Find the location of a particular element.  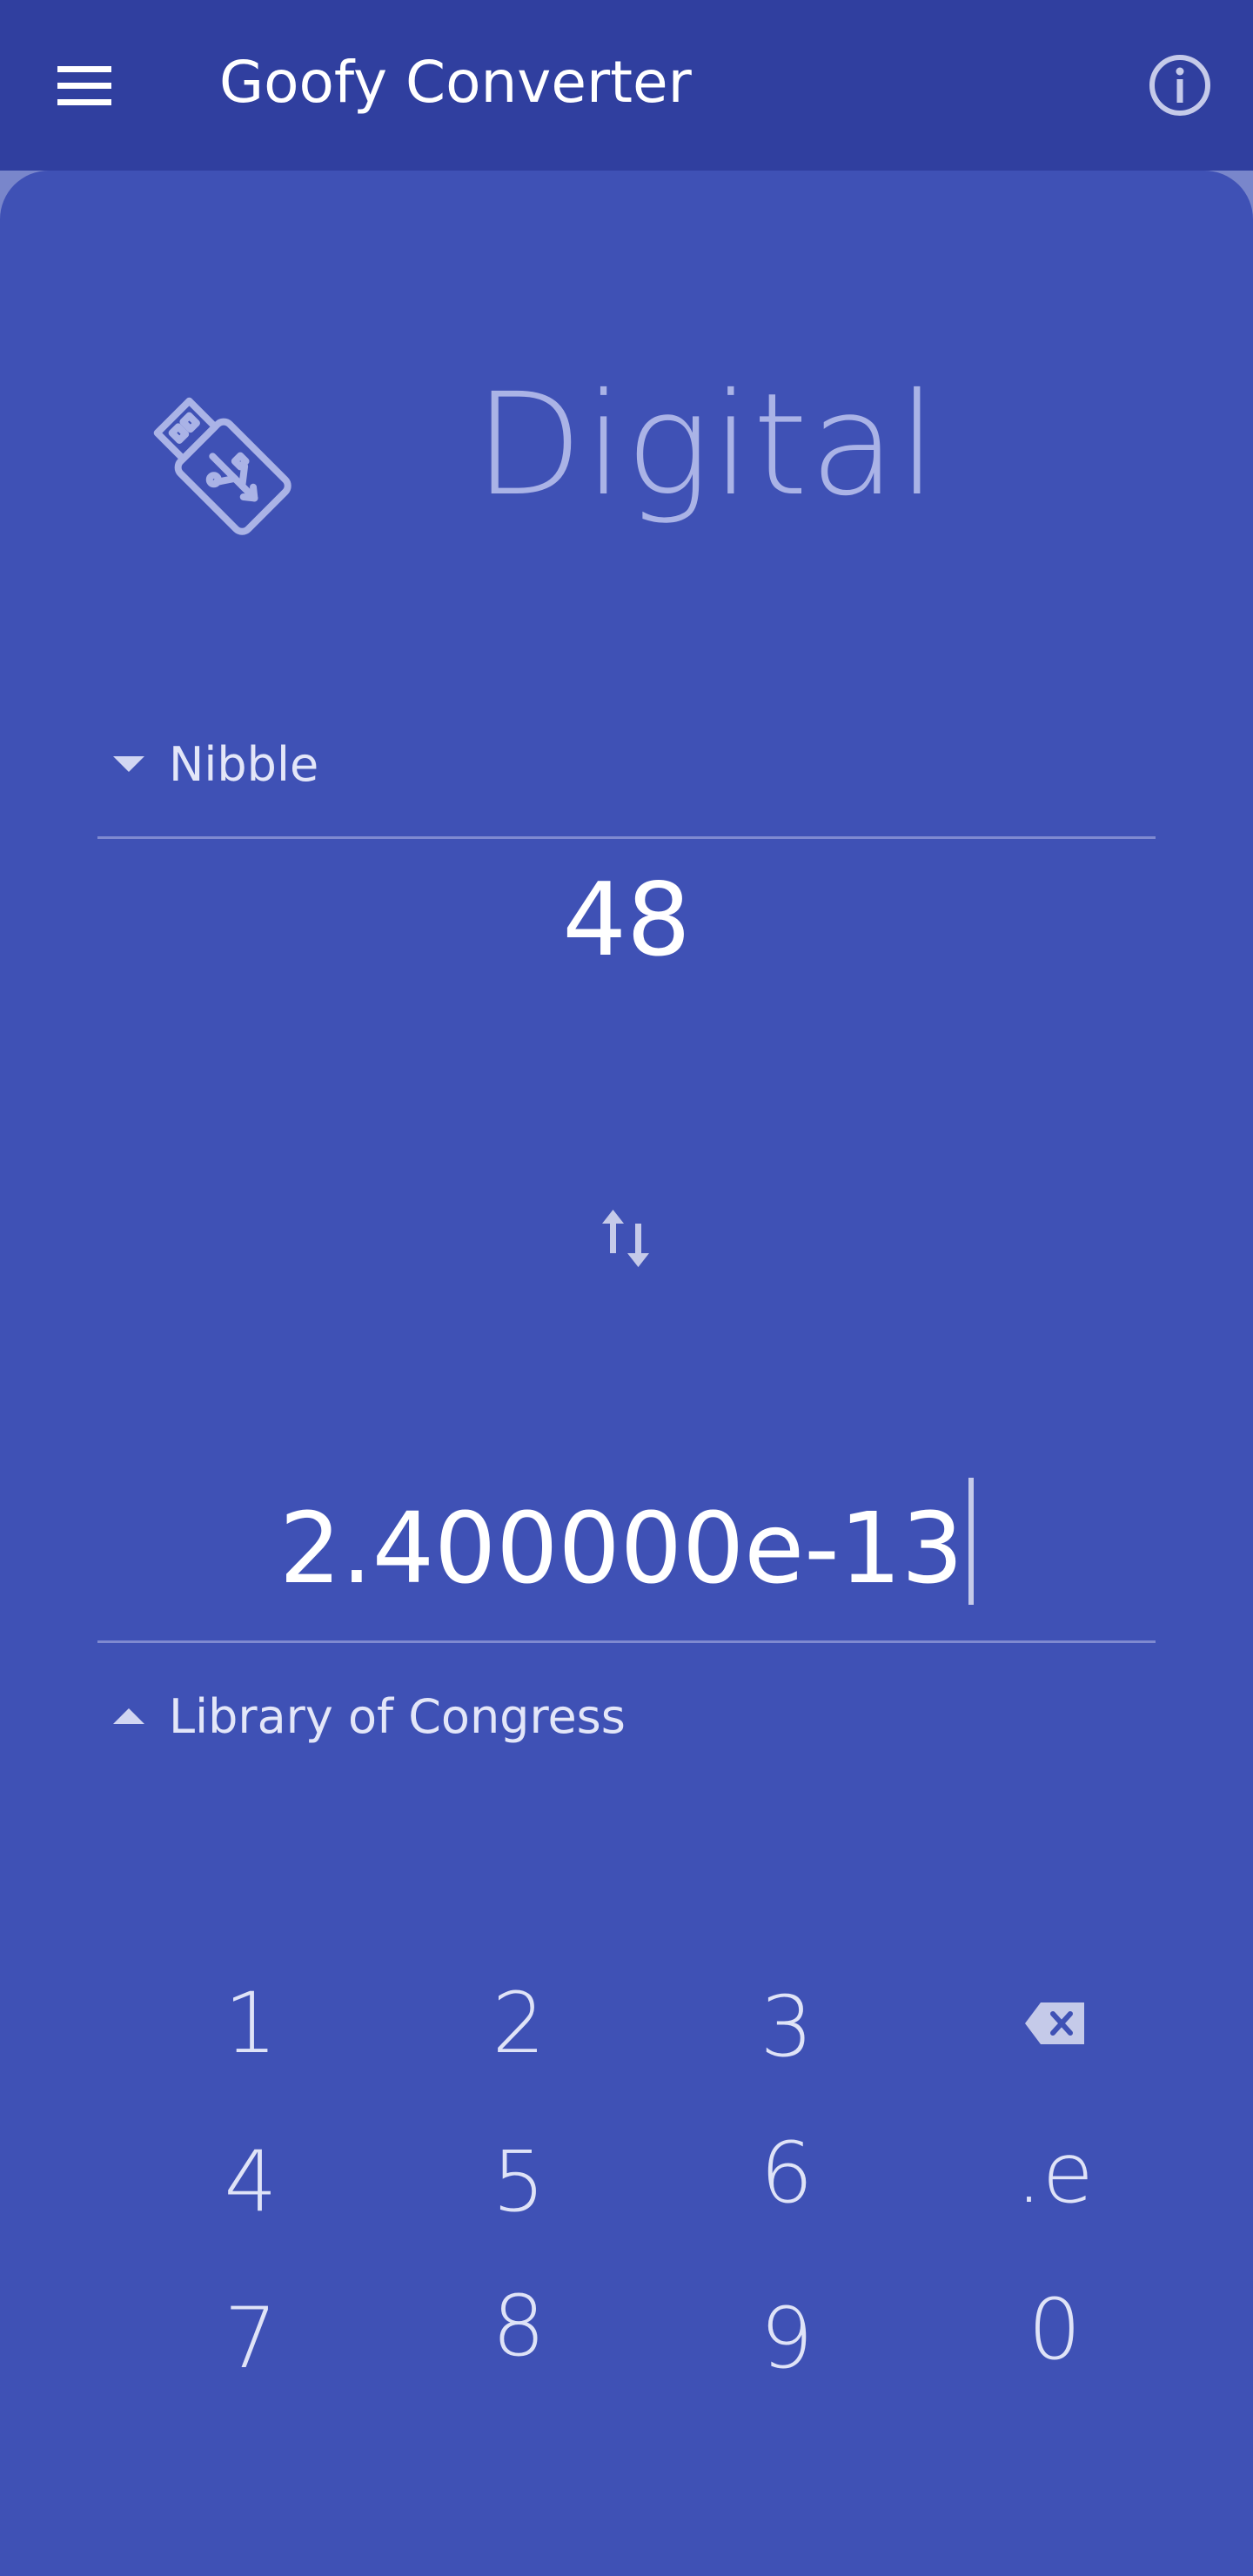

usb-drive-icon is located at coordinates (218, 461).